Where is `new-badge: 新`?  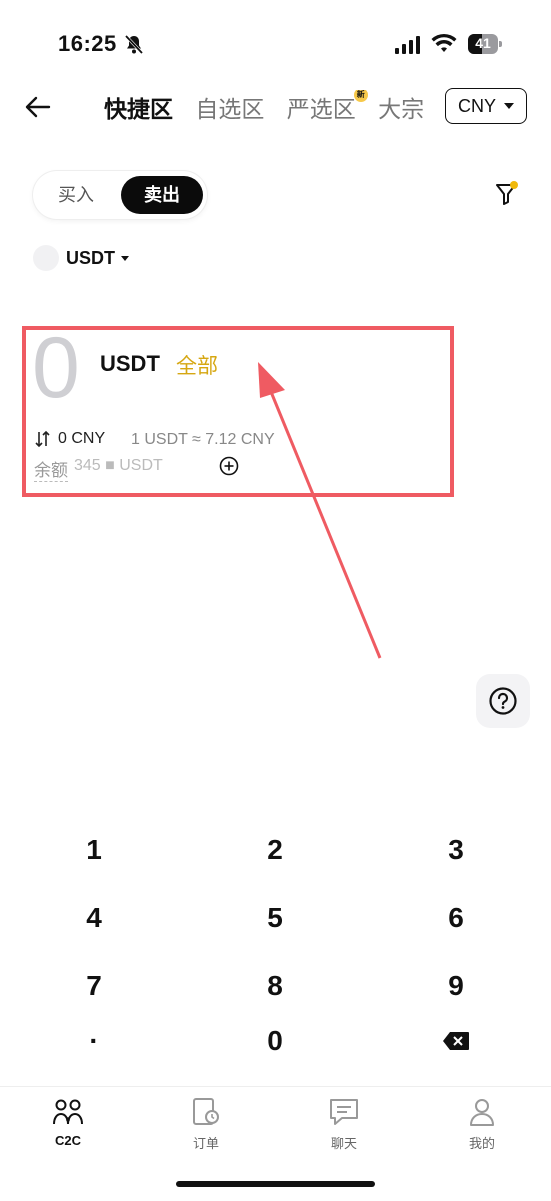
new-badge: 新 is located at coordinates (360, 96).